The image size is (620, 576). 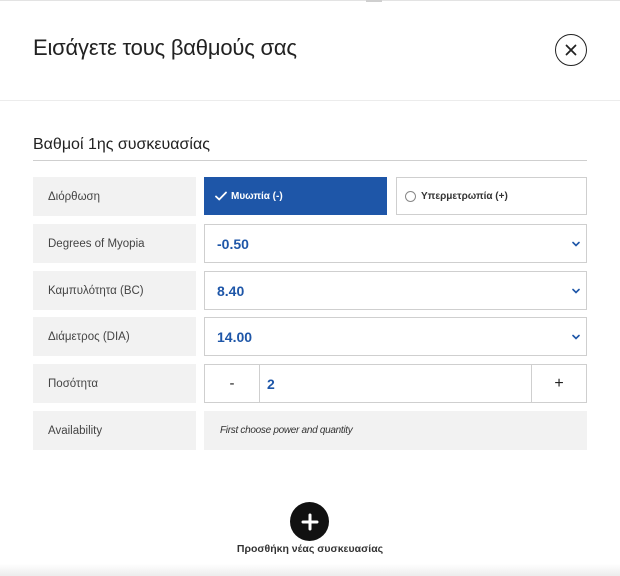 What do you see at coordinates (271, 383) in the screenshot?
I see `quantity-input: 2` at bounding box center [271, 383].